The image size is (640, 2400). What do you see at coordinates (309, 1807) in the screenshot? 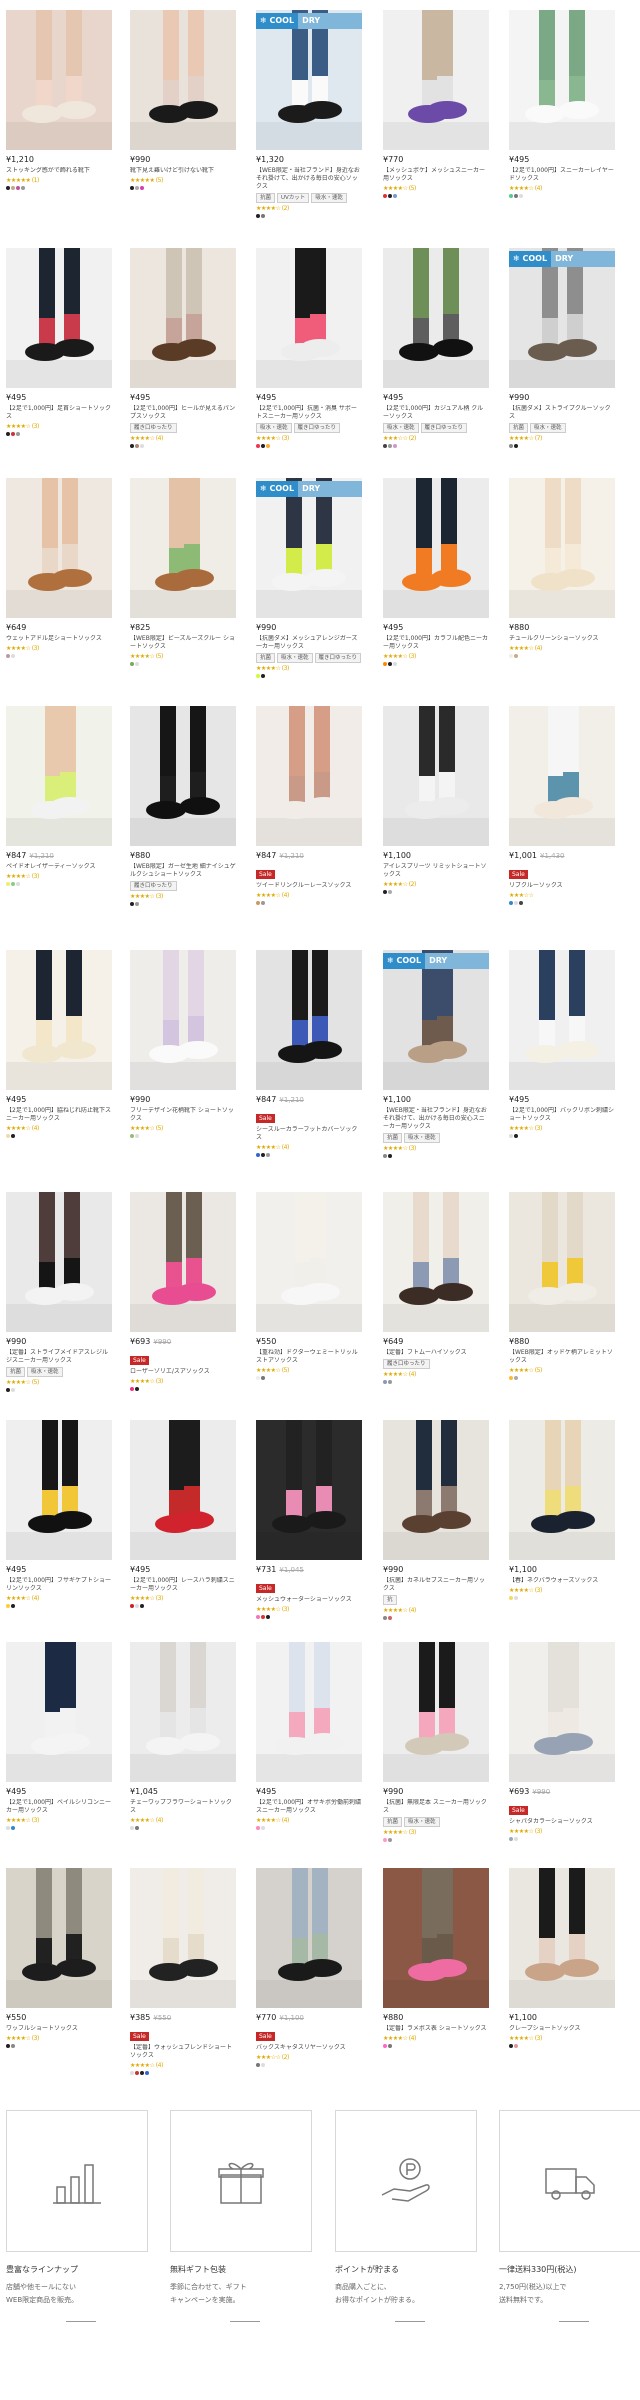
I see `product-title: 【2足で1,000円】オサキボ労働前刺繍スニーカー用ソックス` at bounding box center [309, 1807].